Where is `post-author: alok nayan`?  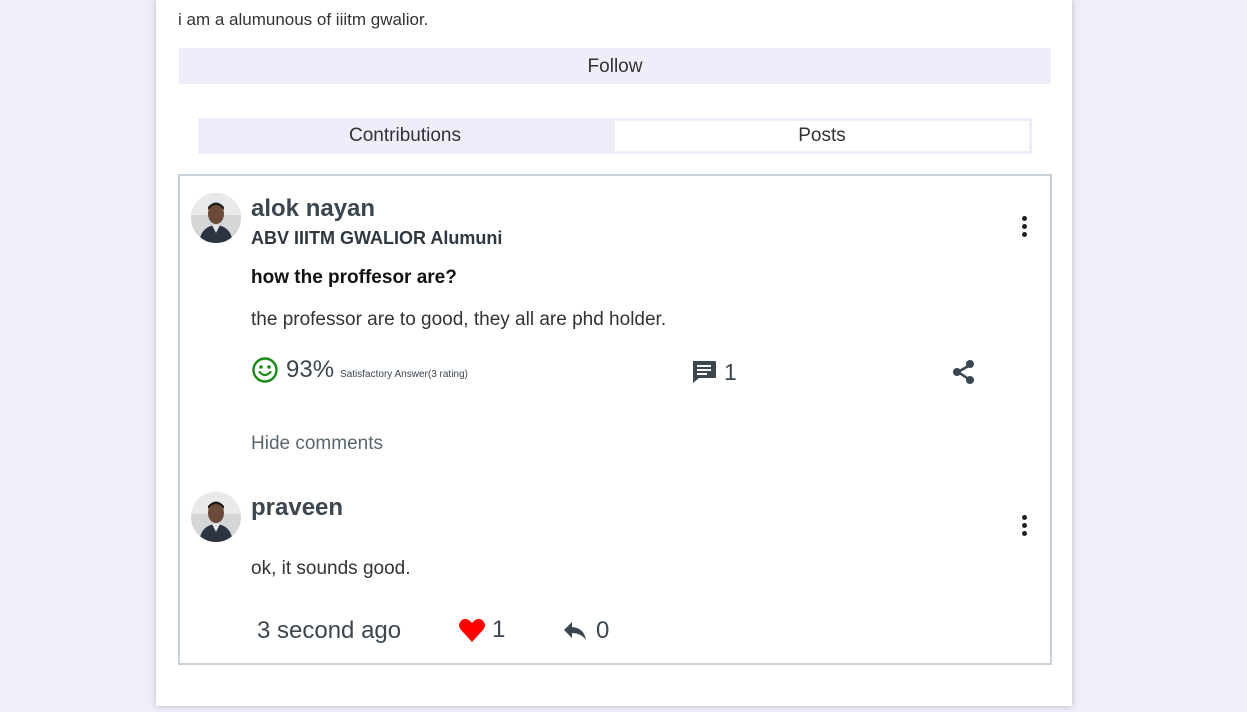 post-author: alok nayan is located at coordinates (313, 209).